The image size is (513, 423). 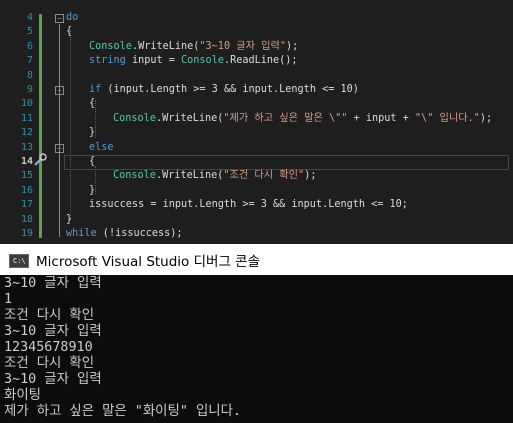 I want to click on line-number: 11, so click(x=26, y=118).